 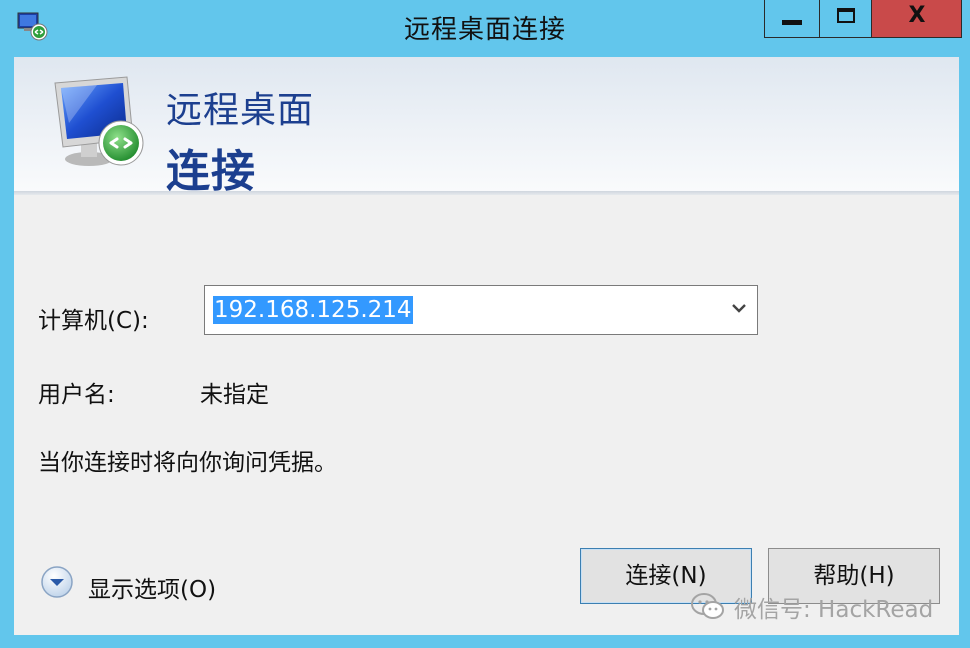 What do you see at coordinates (99, 121) in the screenshot?
I see `remote-desktop-monitor-icon` at bounding box center [99, 121].